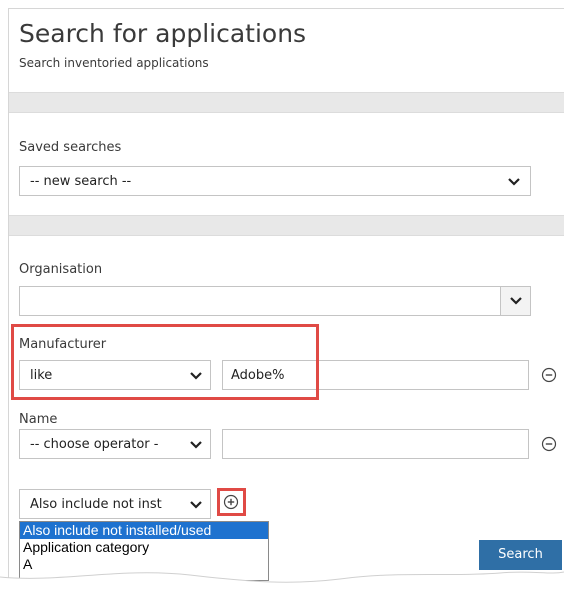 This screenshot has height=593, width=564. I want to click on page-subtitle: Search inventoried applications, so click(114, 63).